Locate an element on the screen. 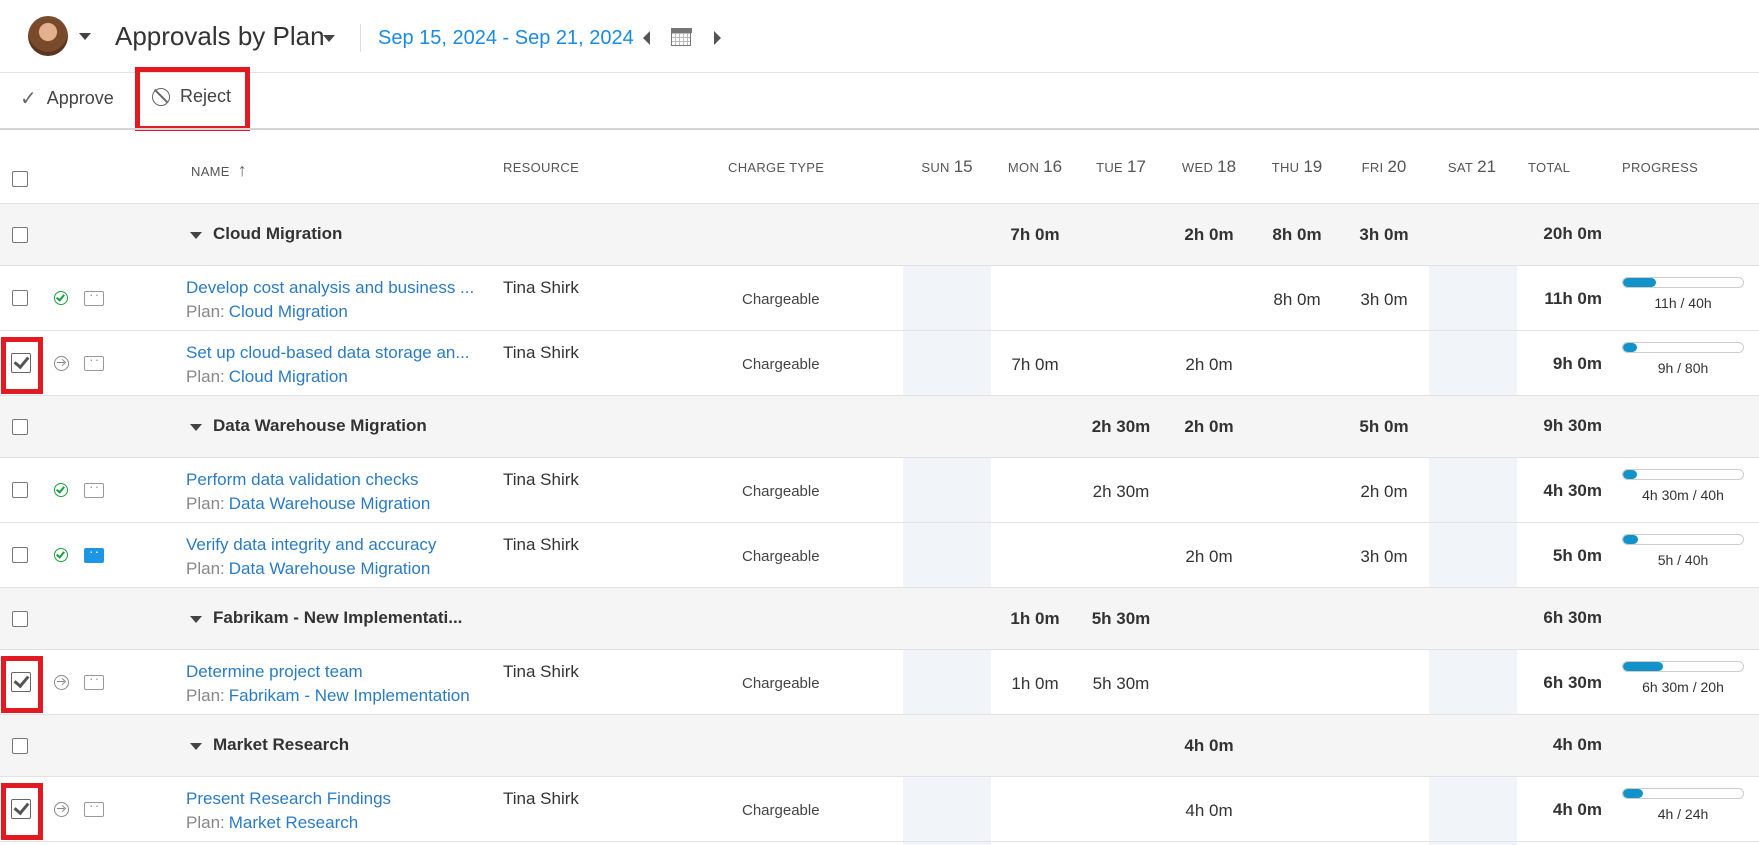  group-day-hours: 7h 0m is located at coordinates (1035, 234).